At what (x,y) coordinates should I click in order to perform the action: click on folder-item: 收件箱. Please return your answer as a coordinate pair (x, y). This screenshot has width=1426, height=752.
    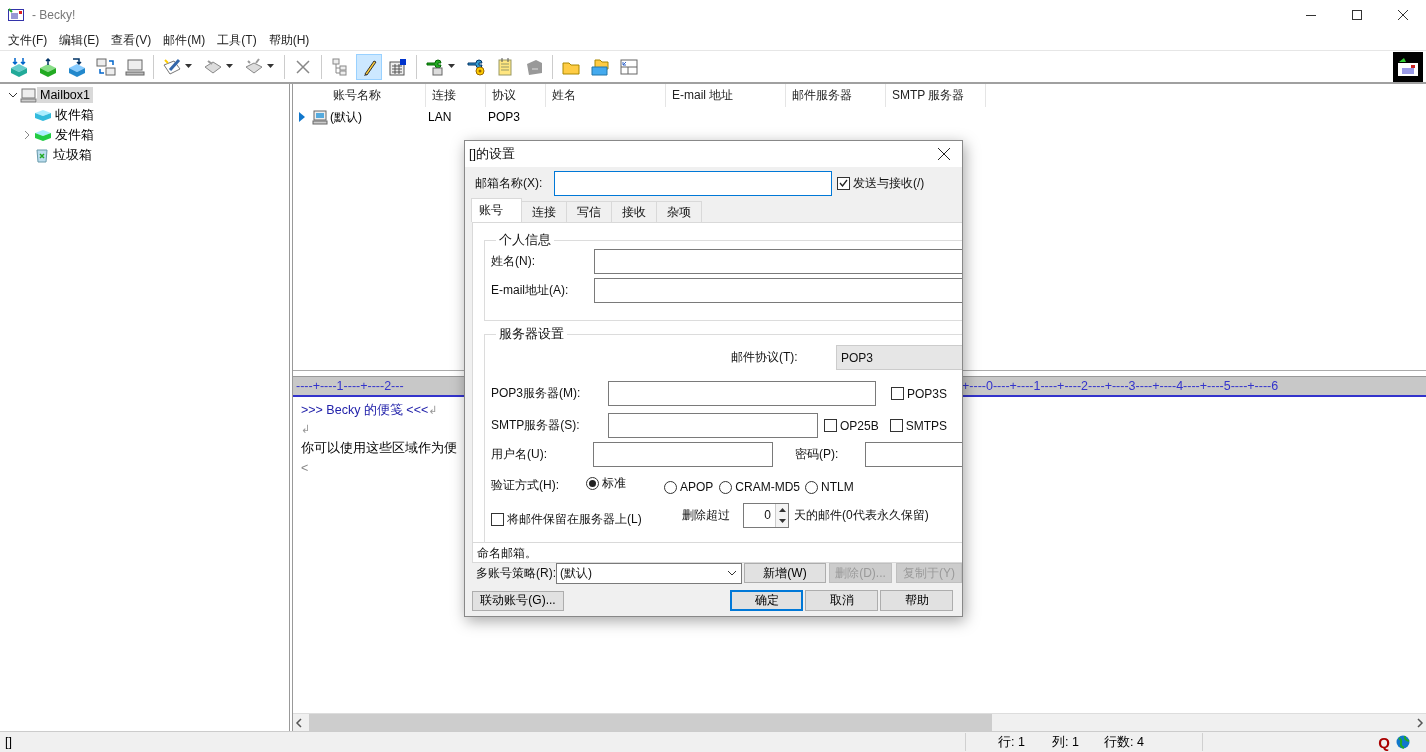
    Looking at the image, I should click on (74, 115).